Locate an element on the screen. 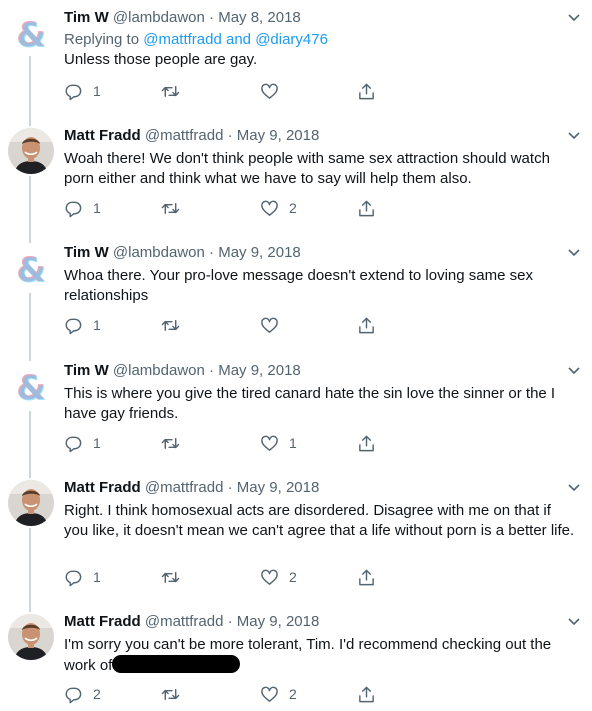 This screenshot has width=592, height=711. replying-and: and is located at coordinates (238, 39).